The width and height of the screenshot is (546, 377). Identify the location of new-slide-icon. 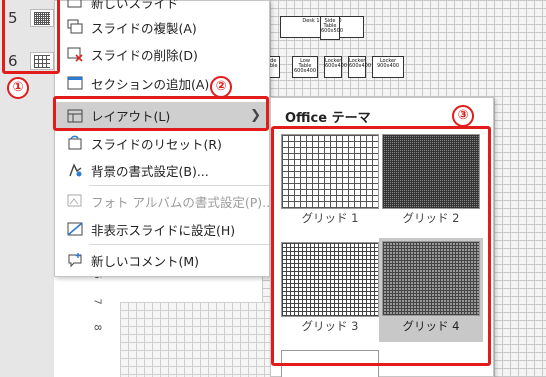
(74, 4).